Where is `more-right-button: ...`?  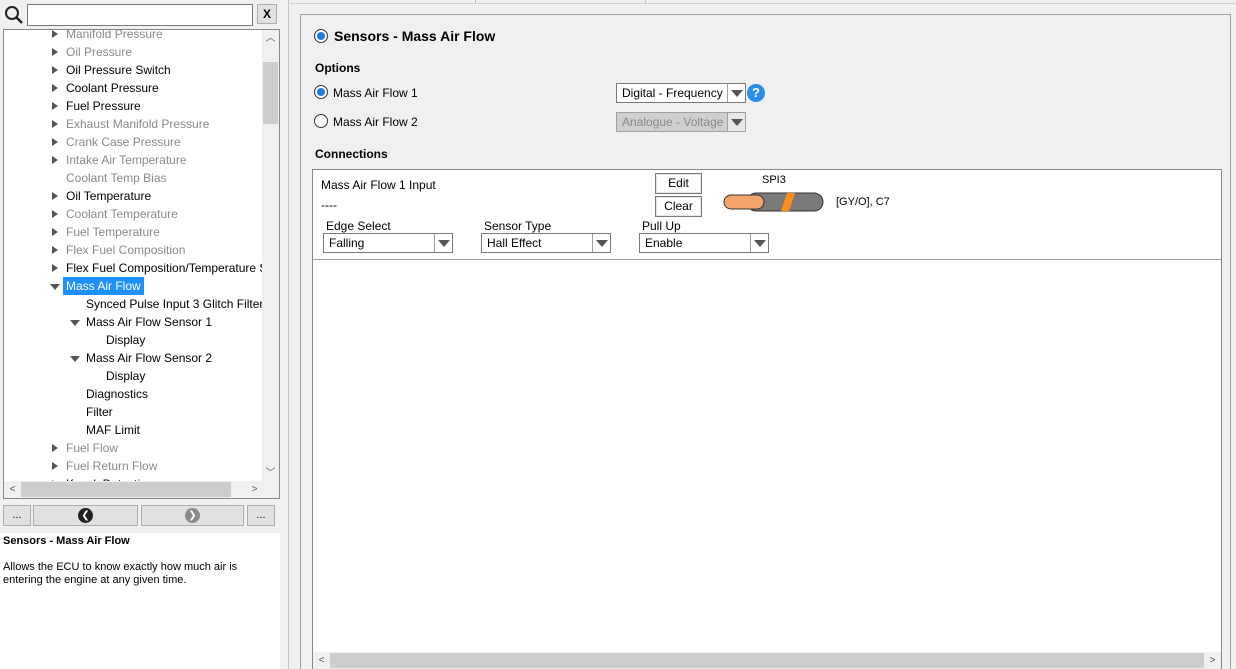 more-right-button: ... is located at coordinates (261, 515).